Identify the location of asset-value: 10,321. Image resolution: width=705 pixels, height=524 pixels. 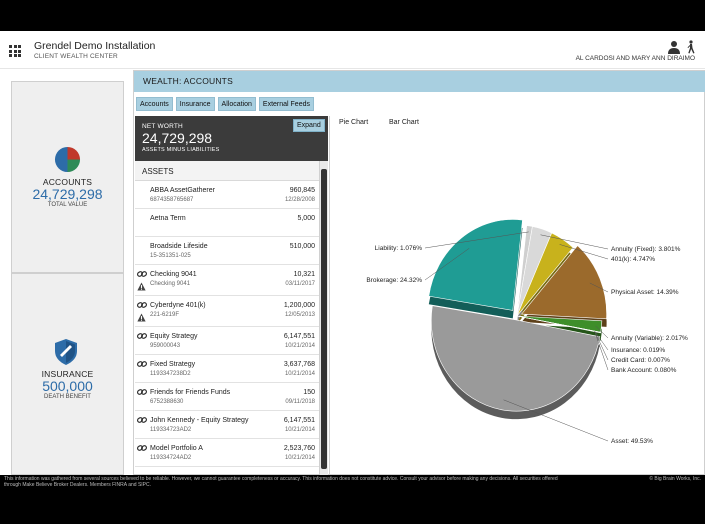
(304, 274).